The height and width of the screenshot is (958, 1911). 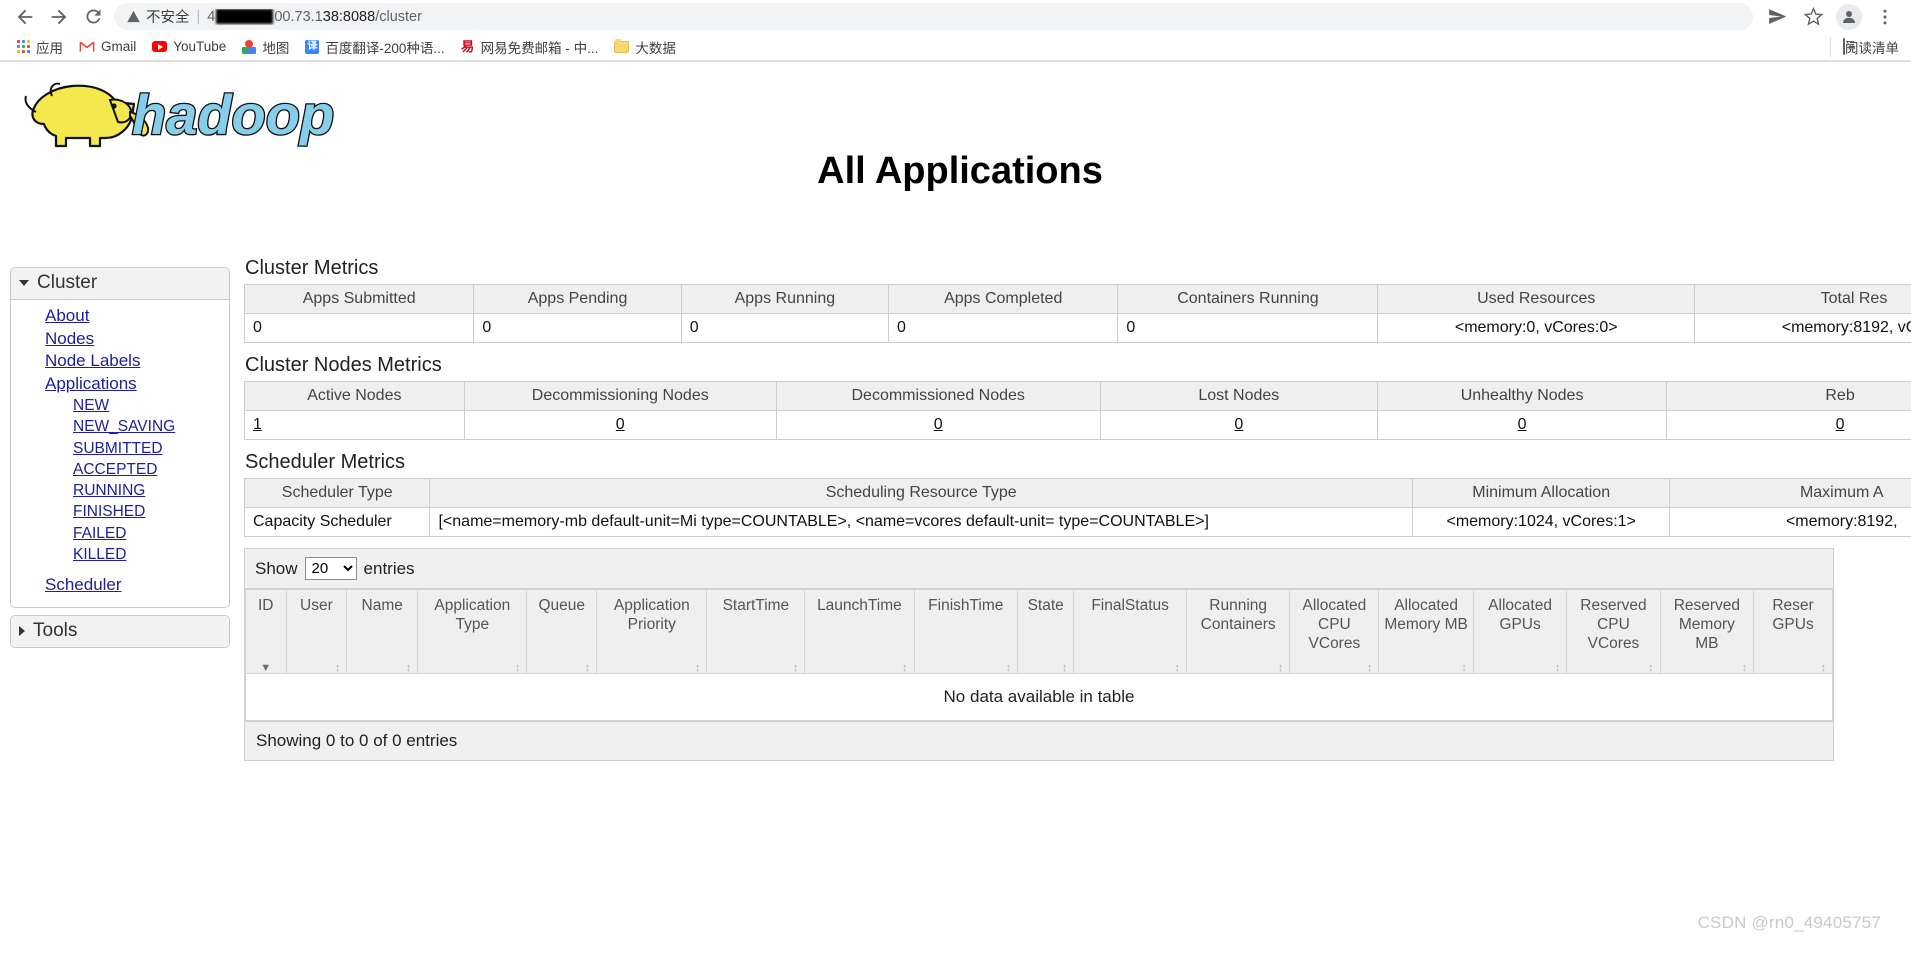 I want to click on sidebar-item-node-labels: Node Labels, so click(x=120, y=361).